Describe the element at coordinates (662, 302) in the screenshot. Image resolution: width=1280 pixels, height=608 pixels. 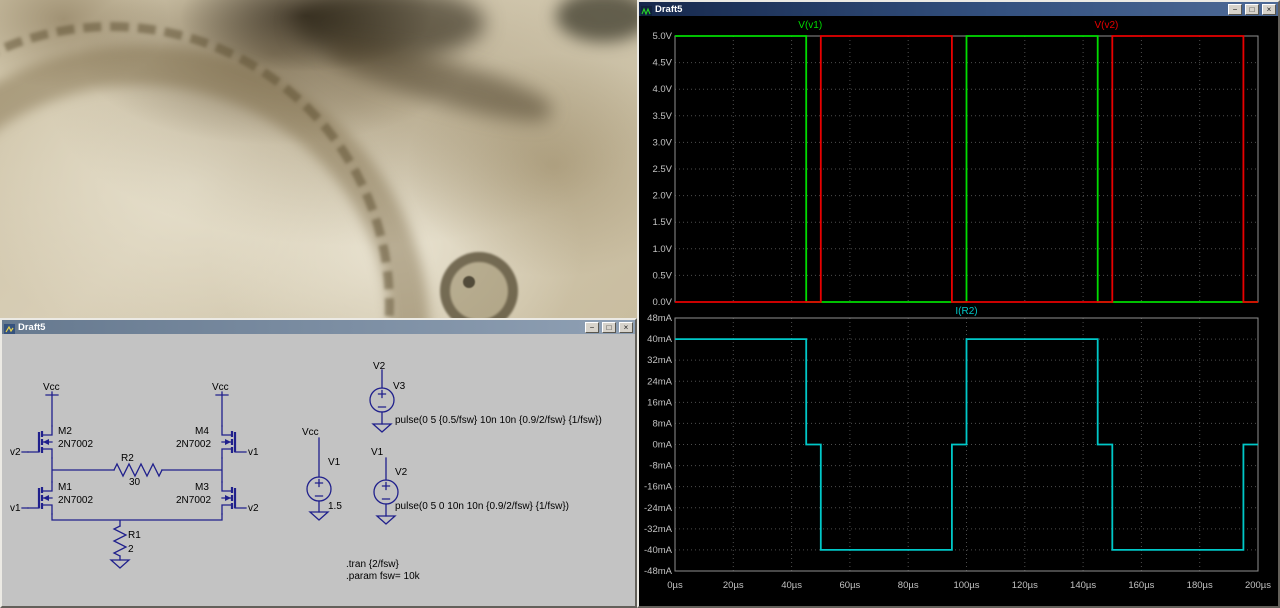
I see `y-tick-label: 0.0V` at that location.